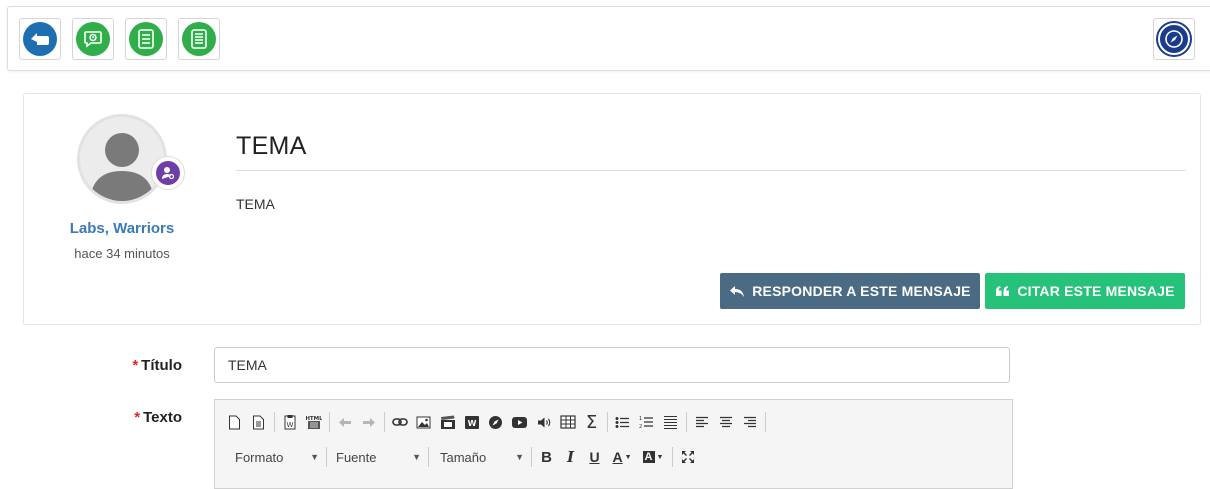  I want to click on font-dropdown: Fuente ▼, so click(377, 457).